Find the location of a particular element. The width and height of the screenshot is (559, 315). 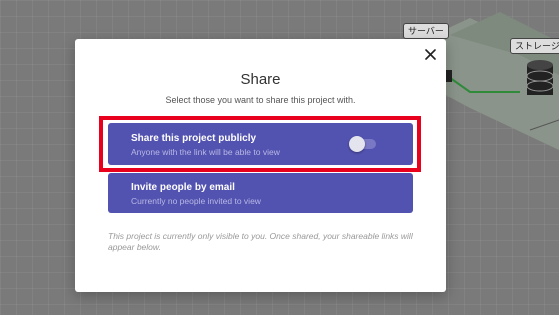

highlight-annotation-box is located at coordinates (260, 144).